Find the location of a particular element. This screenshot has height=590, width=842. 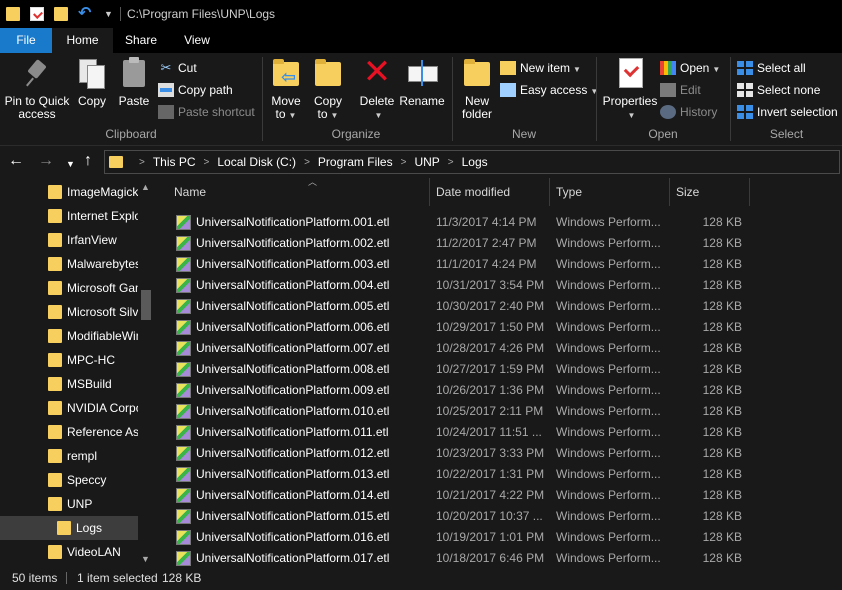

folder-icon is located at coordinates (13, 14).